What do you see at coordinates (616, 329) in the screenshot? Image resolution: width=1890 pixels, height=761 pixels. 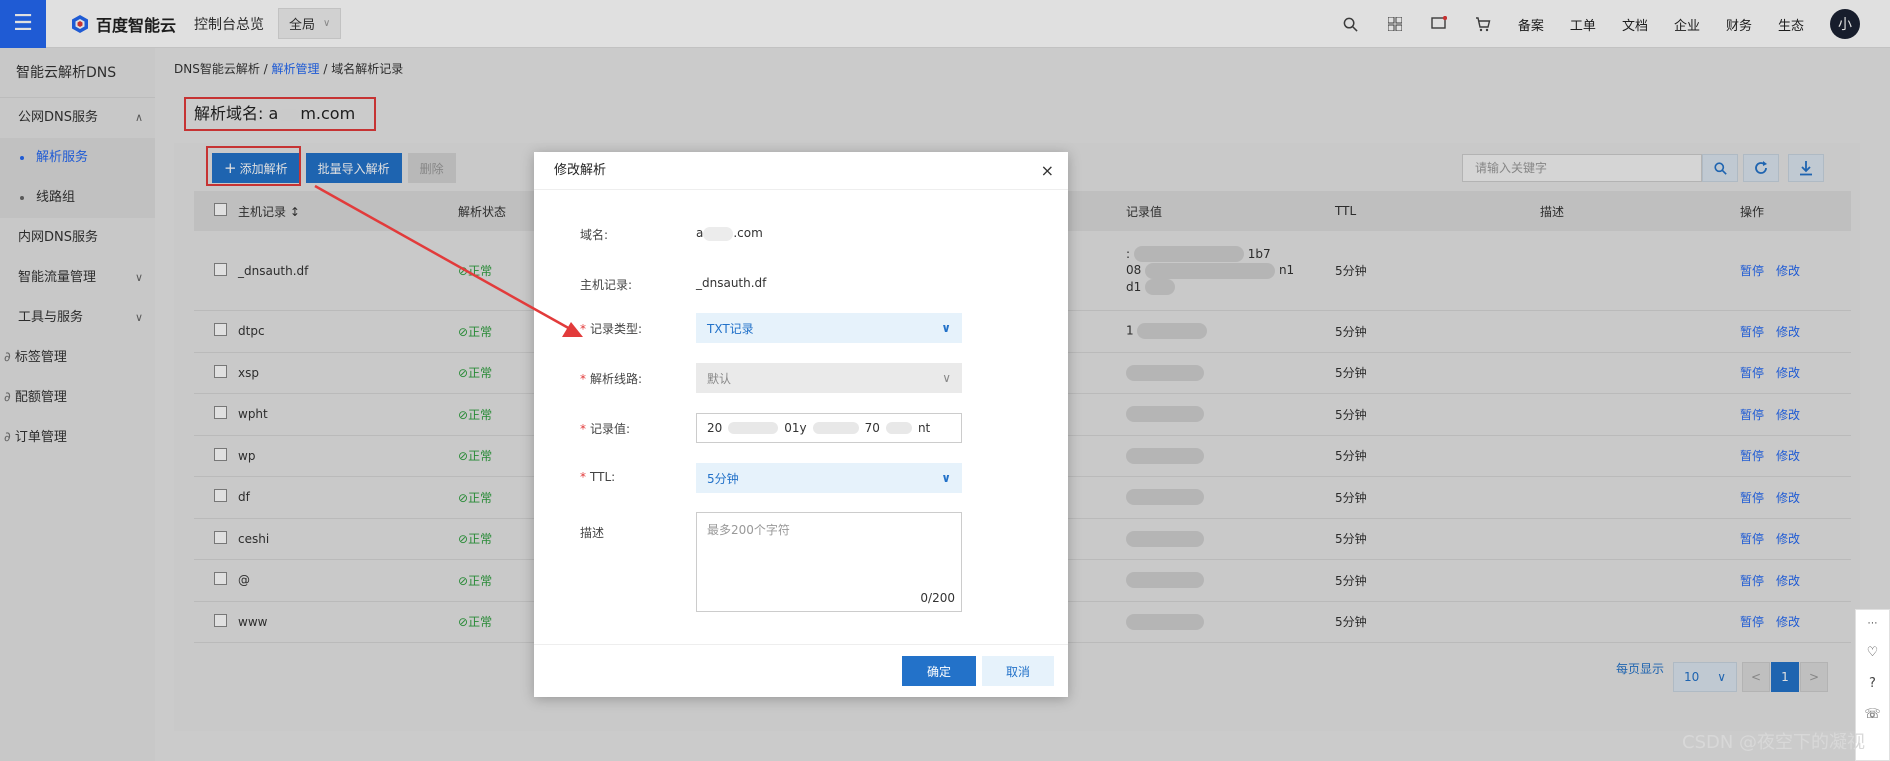 I see `type-label-text: 记录类型:` at bounding box center [616, 329].